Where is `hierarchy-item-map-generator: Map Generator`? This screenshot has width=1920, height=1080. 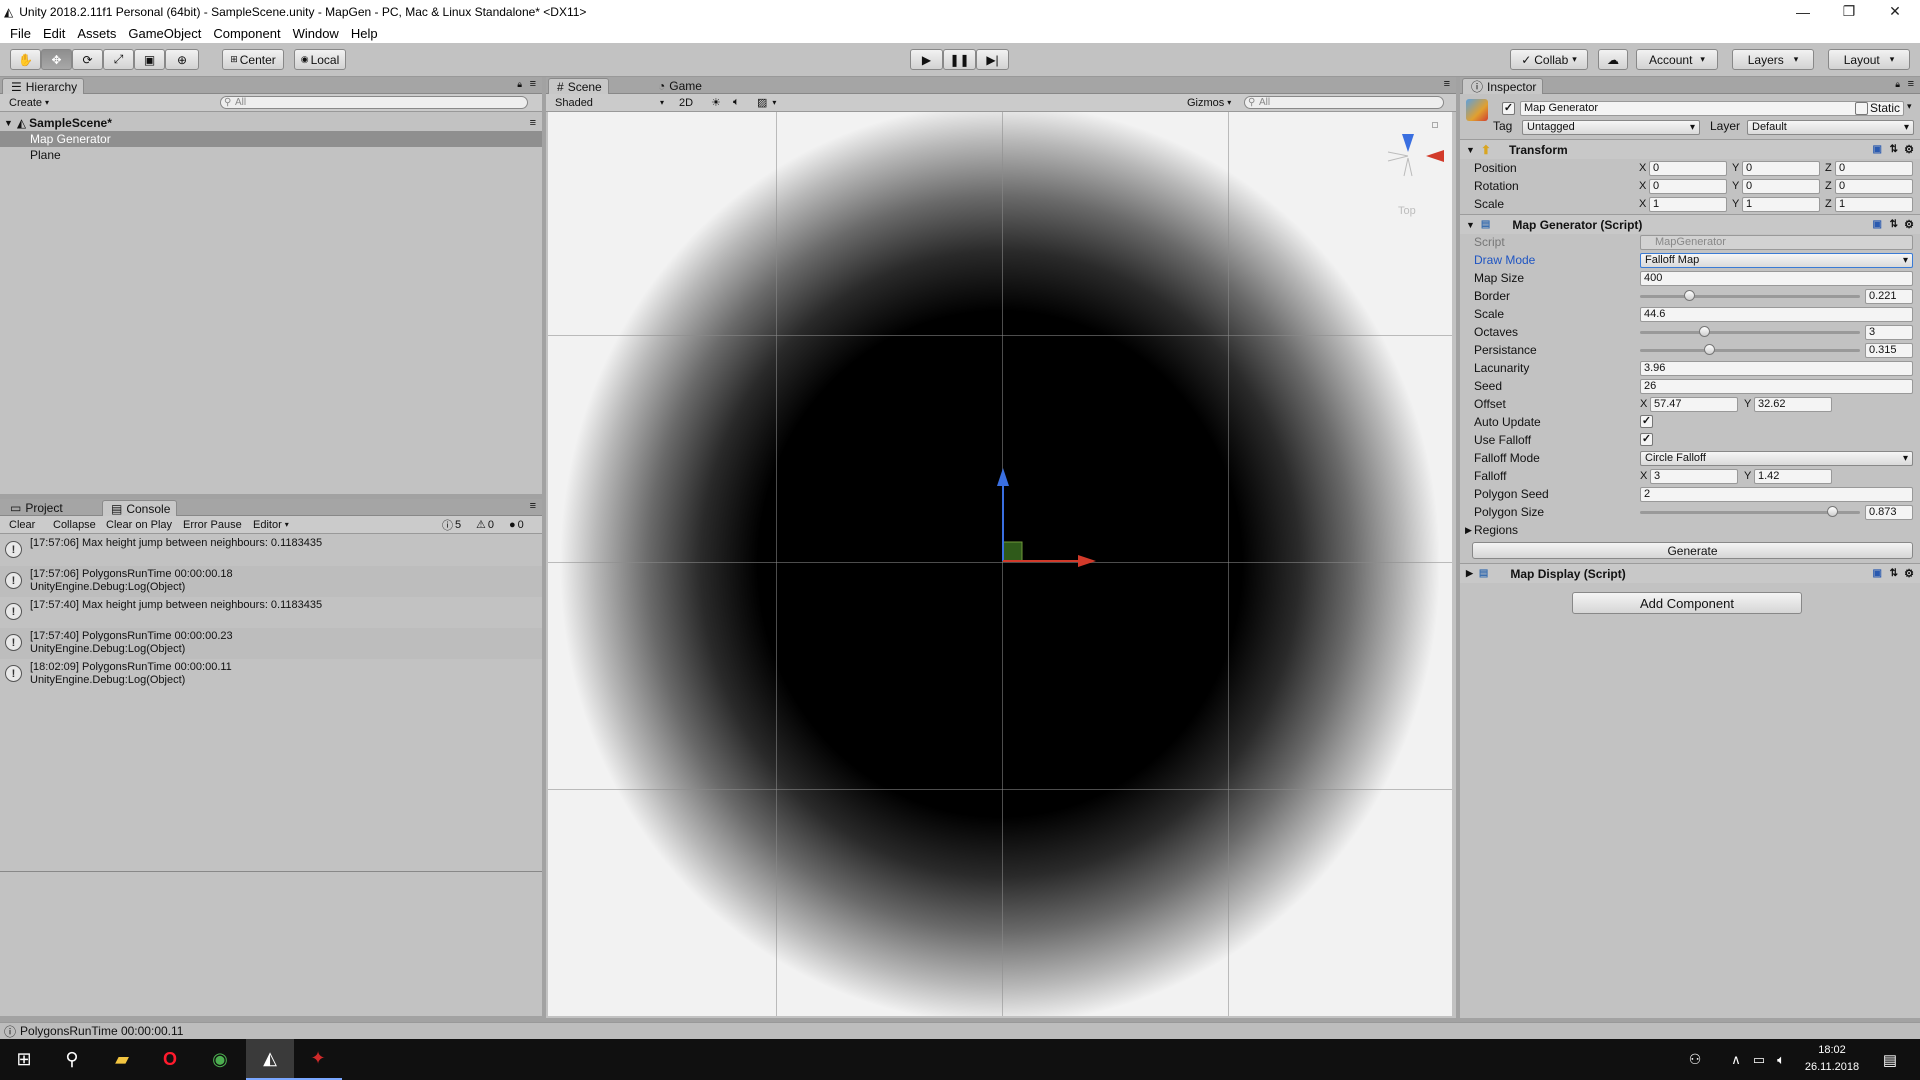
hierarchy-item-map-generator: Map Generator is located at coordinates (271, 139).